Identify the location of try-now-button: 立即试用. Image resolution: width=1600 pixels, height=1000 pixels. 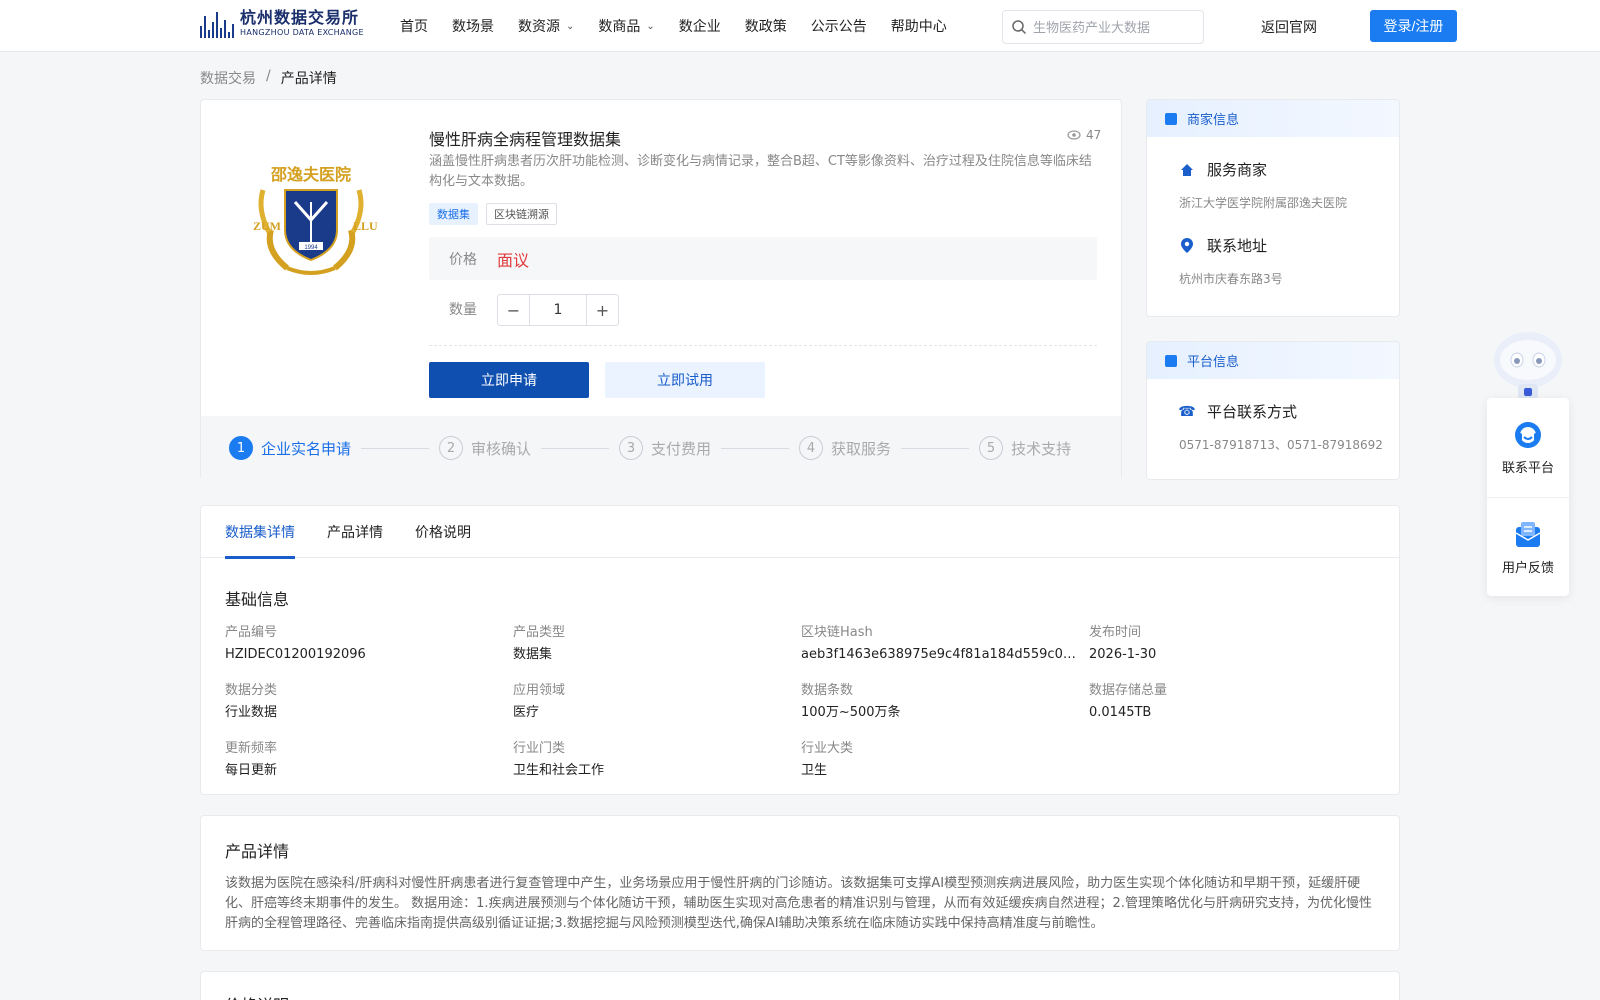
(685, 380).